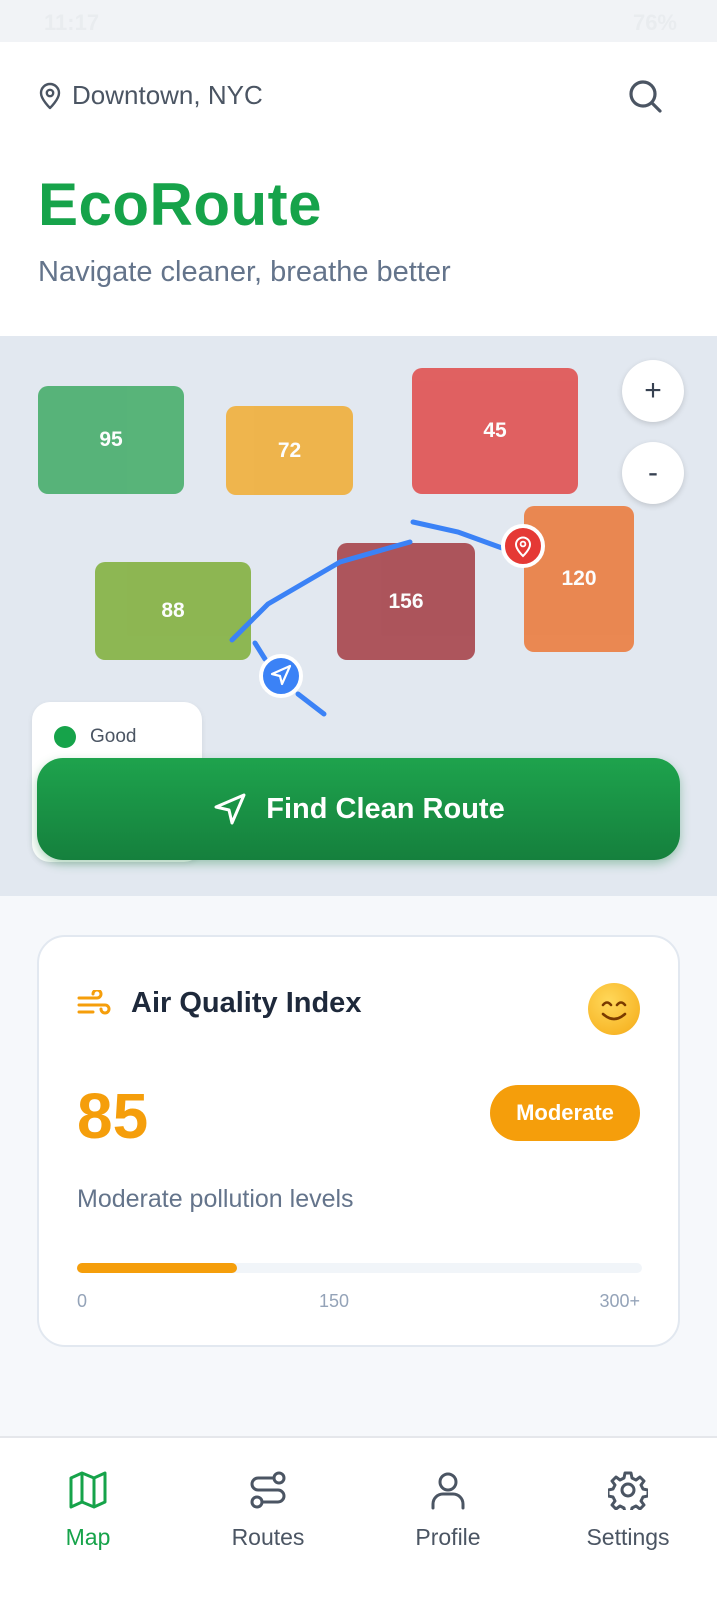 This screenshot has height=1600, width=717. I want to click on scale-max: 300+, so click(619, 1301).